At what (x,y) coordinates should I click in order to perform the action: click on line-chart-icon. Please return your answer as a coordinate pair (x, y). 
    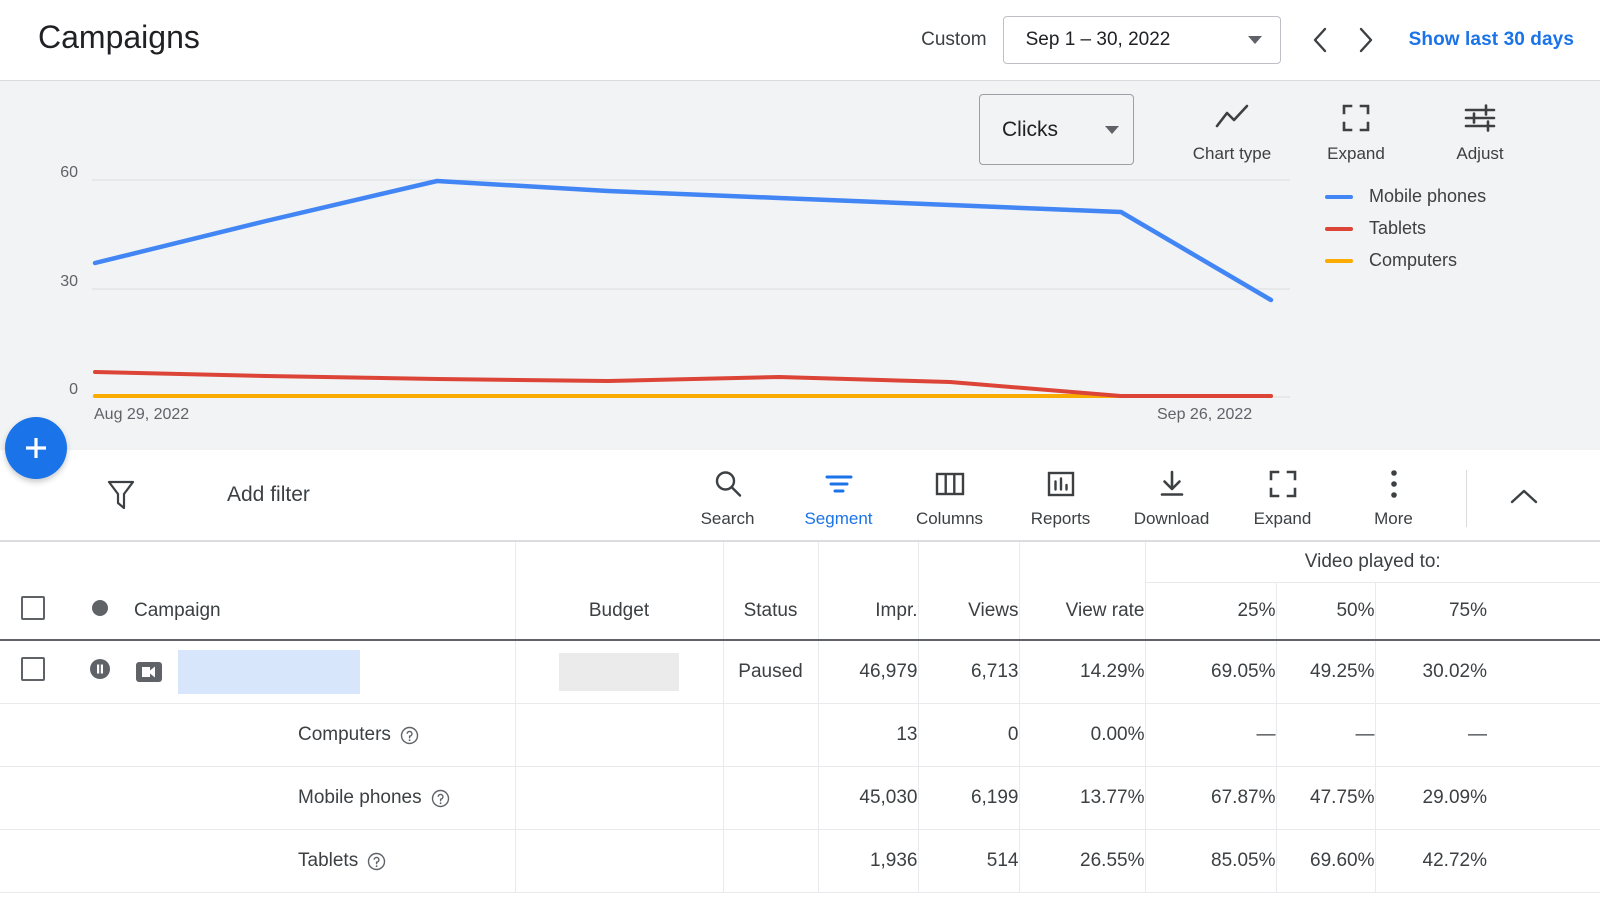
    Looking at the image, I should click on (1232, 118).